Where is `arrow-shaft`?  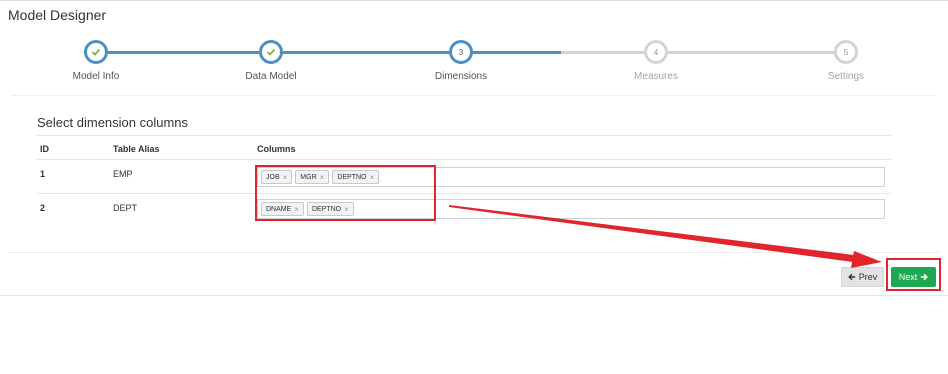 arrow-shaft is located at coordinates (655, 234).